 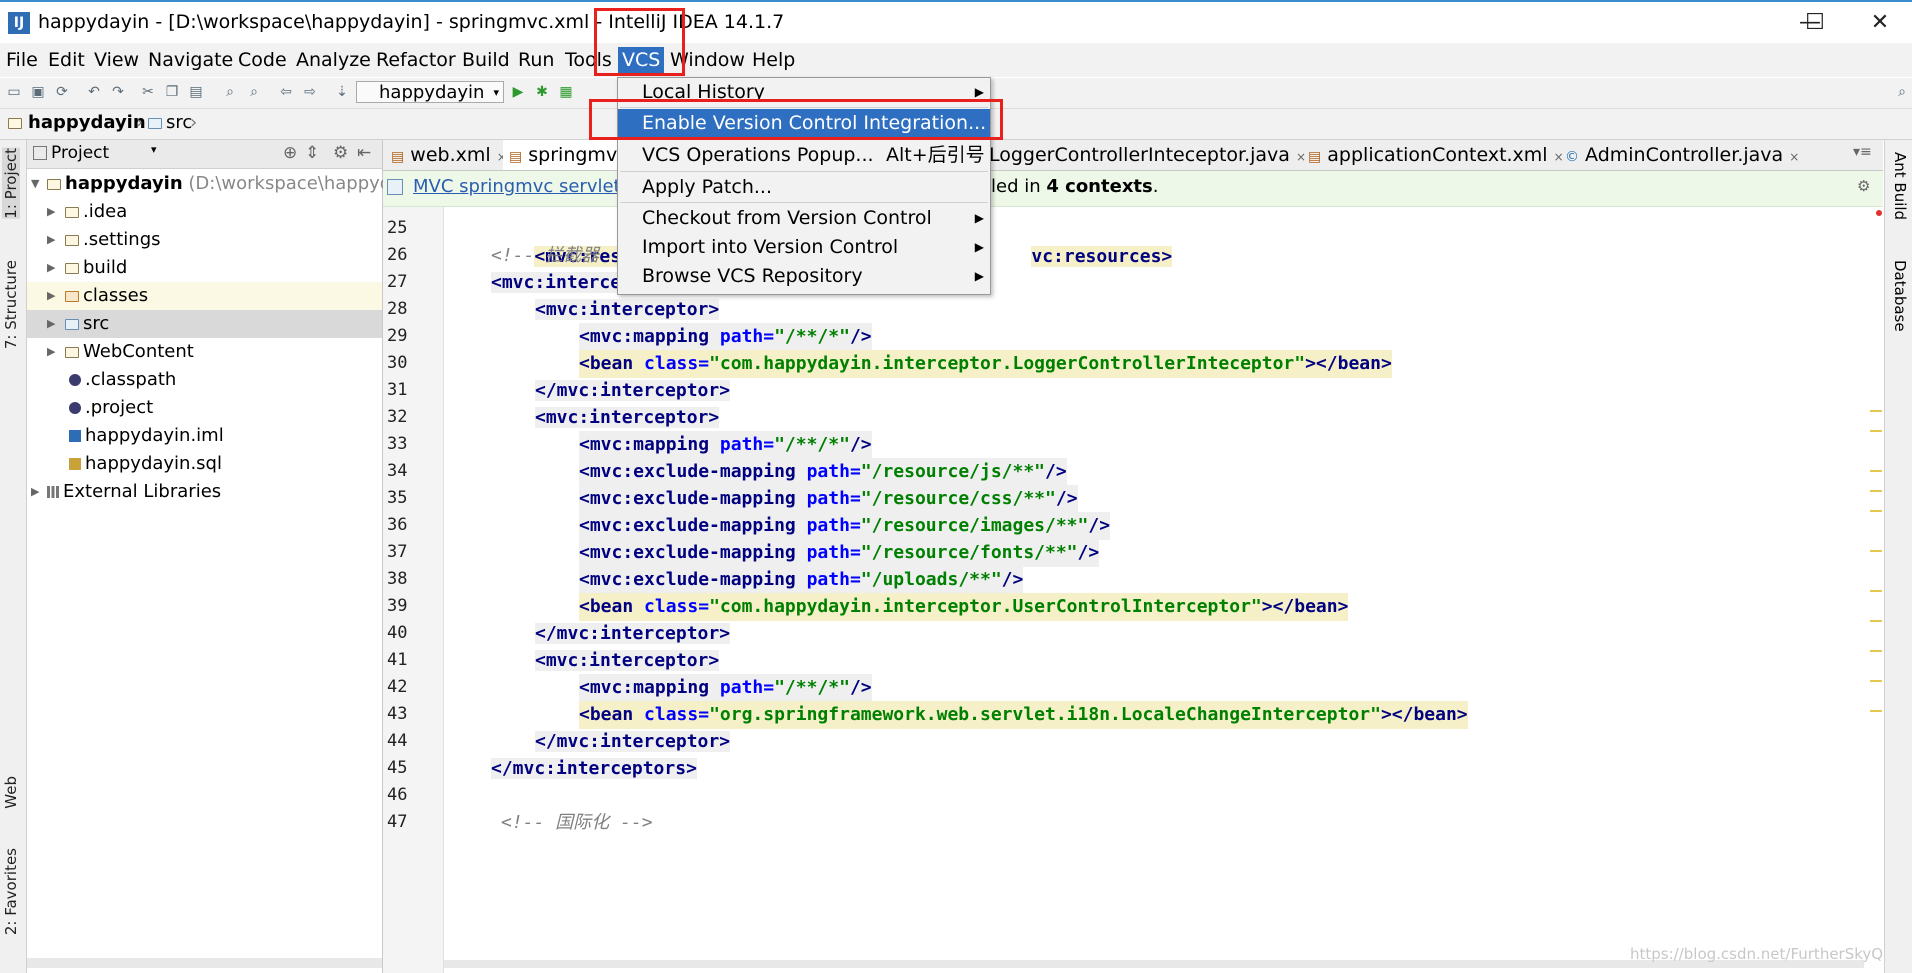 I want to click on tab-logger-interceptor: LoggerControllerInteceptor.java ×, so click(x=1147, y=155).